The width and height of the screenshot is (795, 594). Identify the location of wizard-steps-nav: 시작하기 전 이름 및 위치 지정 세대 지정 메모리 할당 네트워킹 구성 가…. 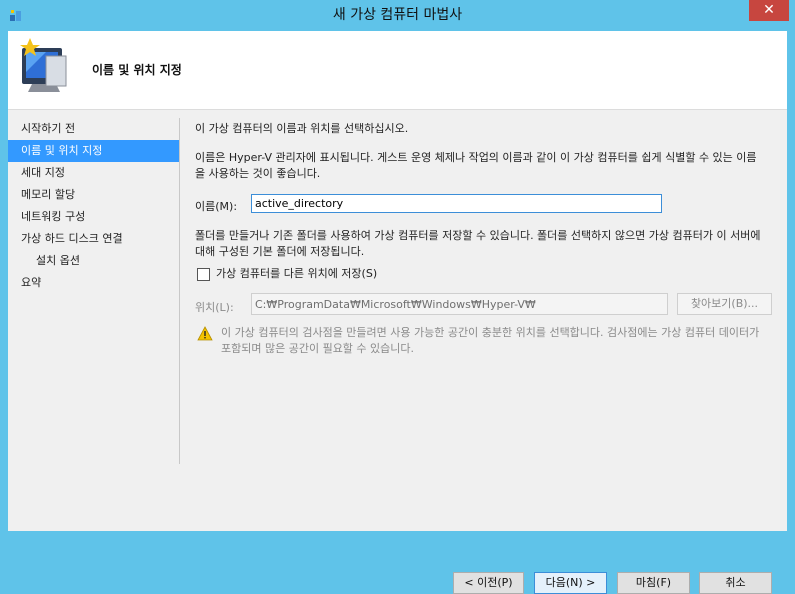
(94, 206).